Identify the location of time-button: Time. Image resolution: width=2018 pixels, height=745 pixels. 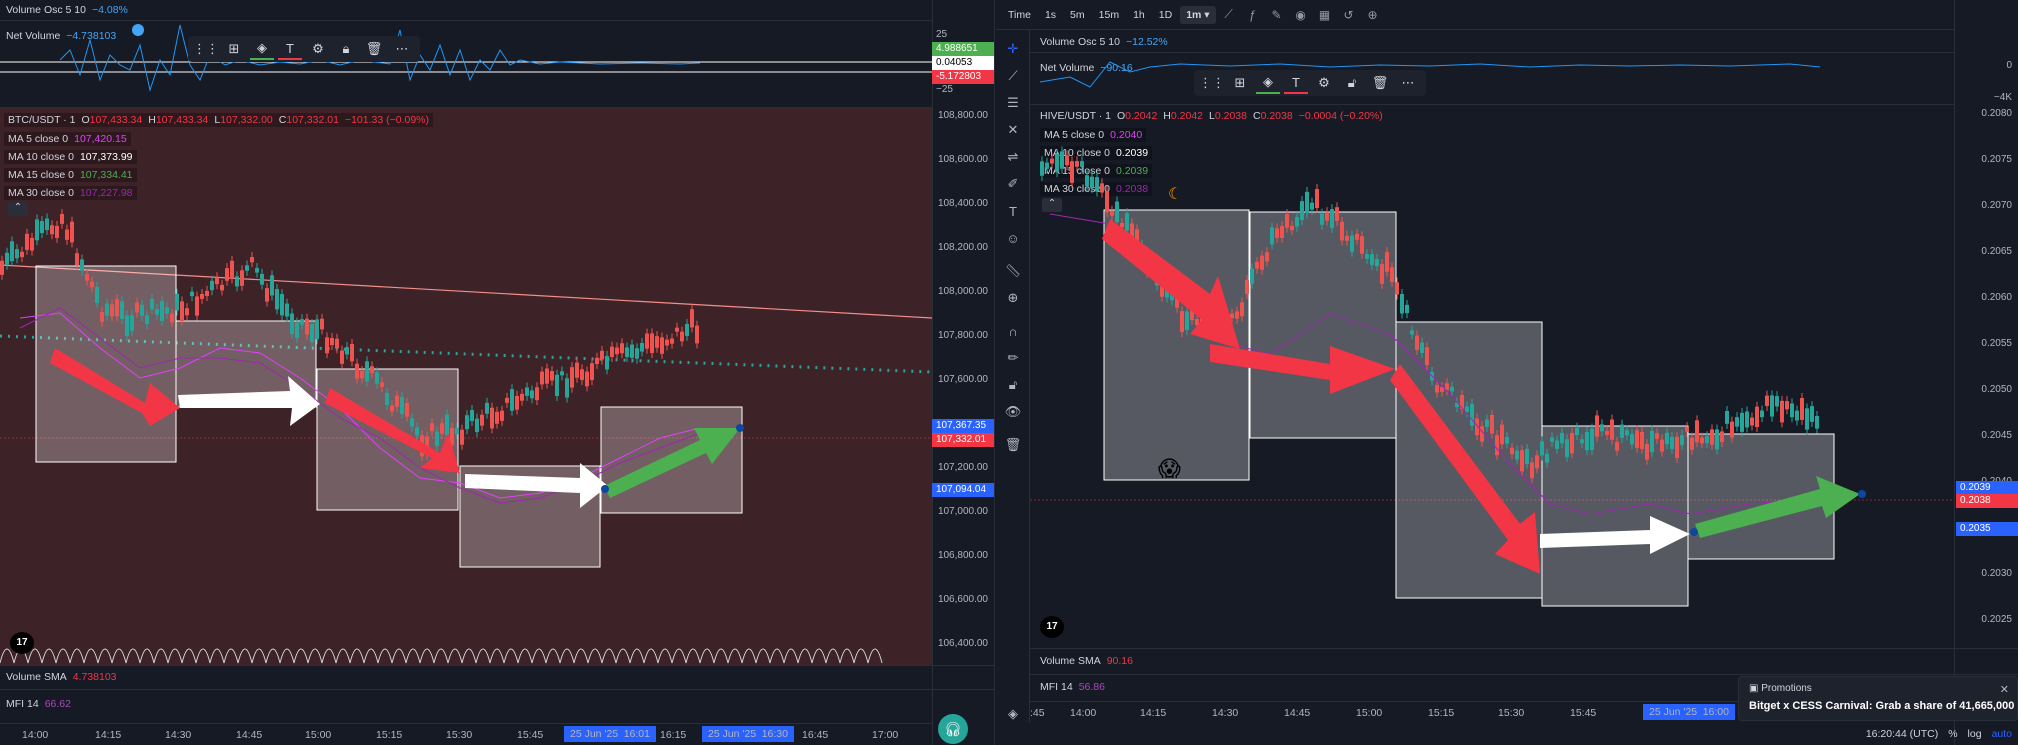
(1019, 15).